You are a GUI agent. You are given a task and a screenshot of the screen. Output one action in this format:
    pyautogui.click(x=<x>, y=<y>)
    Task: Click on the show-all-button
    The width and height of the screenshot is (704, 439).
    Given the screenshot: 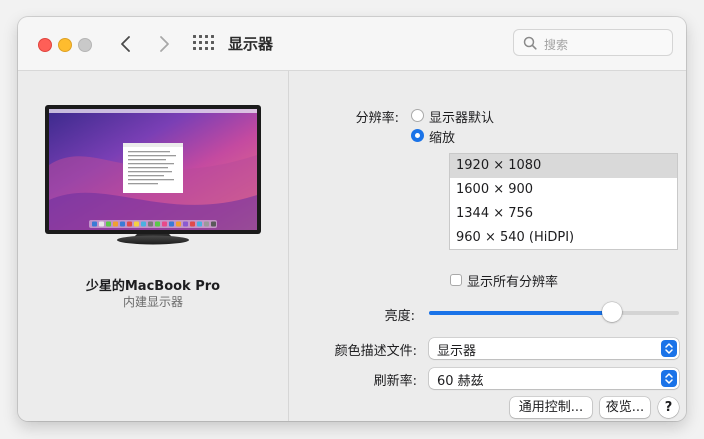 What is the action you would take?
    pyautogui.click(x=203, y=43)
    